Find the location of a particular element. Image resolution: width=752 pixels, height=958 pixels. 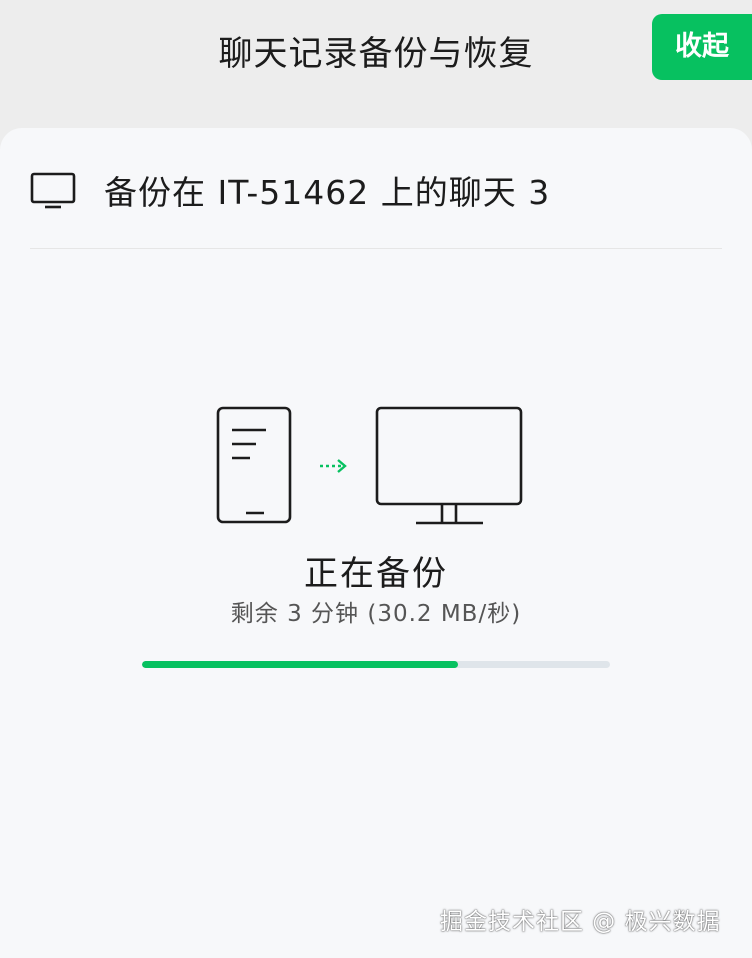

backup-status-title: 正在备份 is located at coordinates (376, 574).